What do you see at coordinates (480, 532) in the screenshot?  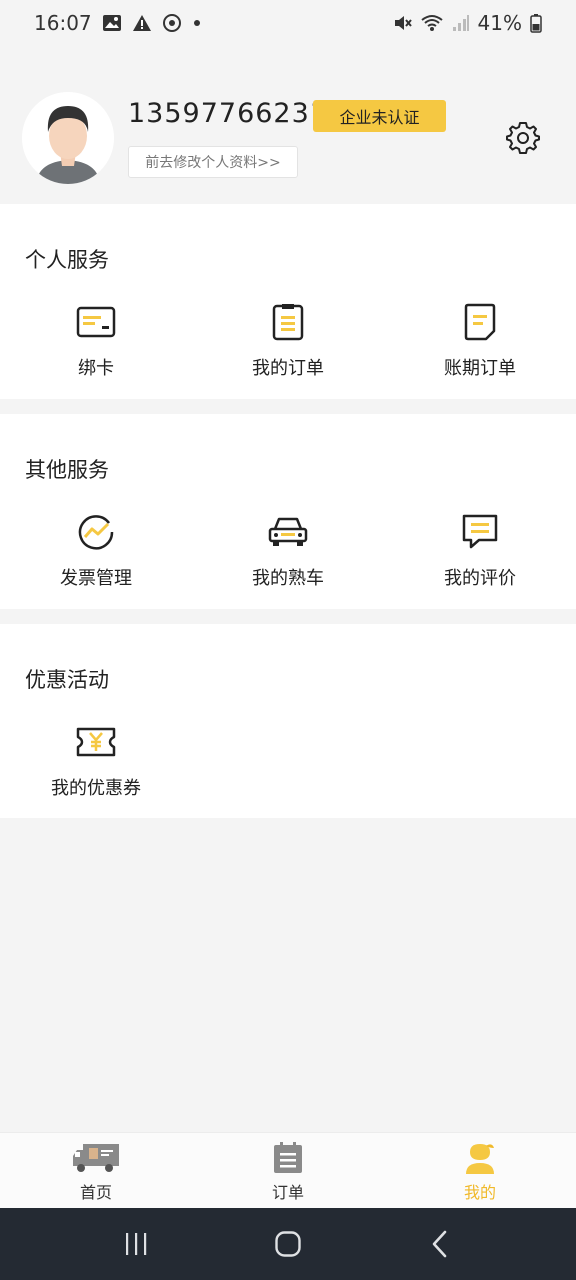 I see `review-icon` at bounding box center [480, 532].